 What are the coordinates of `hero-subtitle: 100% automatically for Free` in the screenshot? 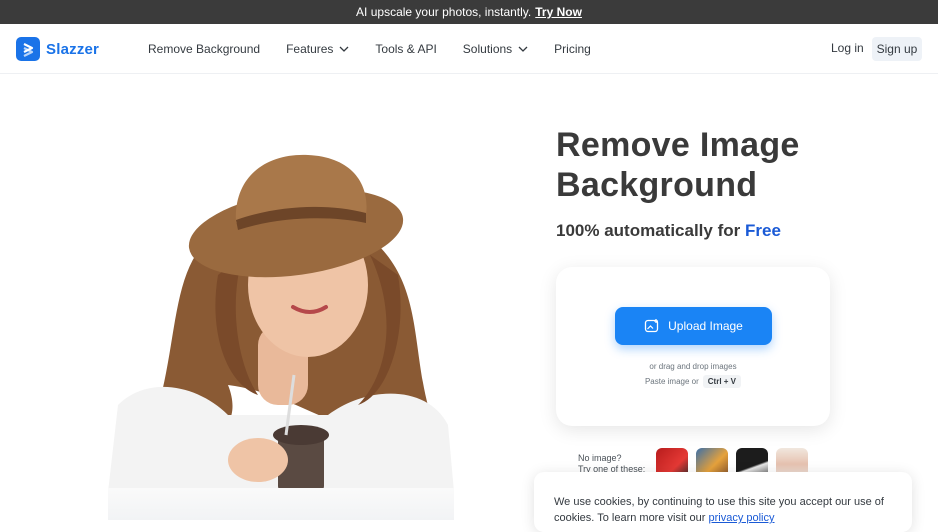 It's located at (668, 231).